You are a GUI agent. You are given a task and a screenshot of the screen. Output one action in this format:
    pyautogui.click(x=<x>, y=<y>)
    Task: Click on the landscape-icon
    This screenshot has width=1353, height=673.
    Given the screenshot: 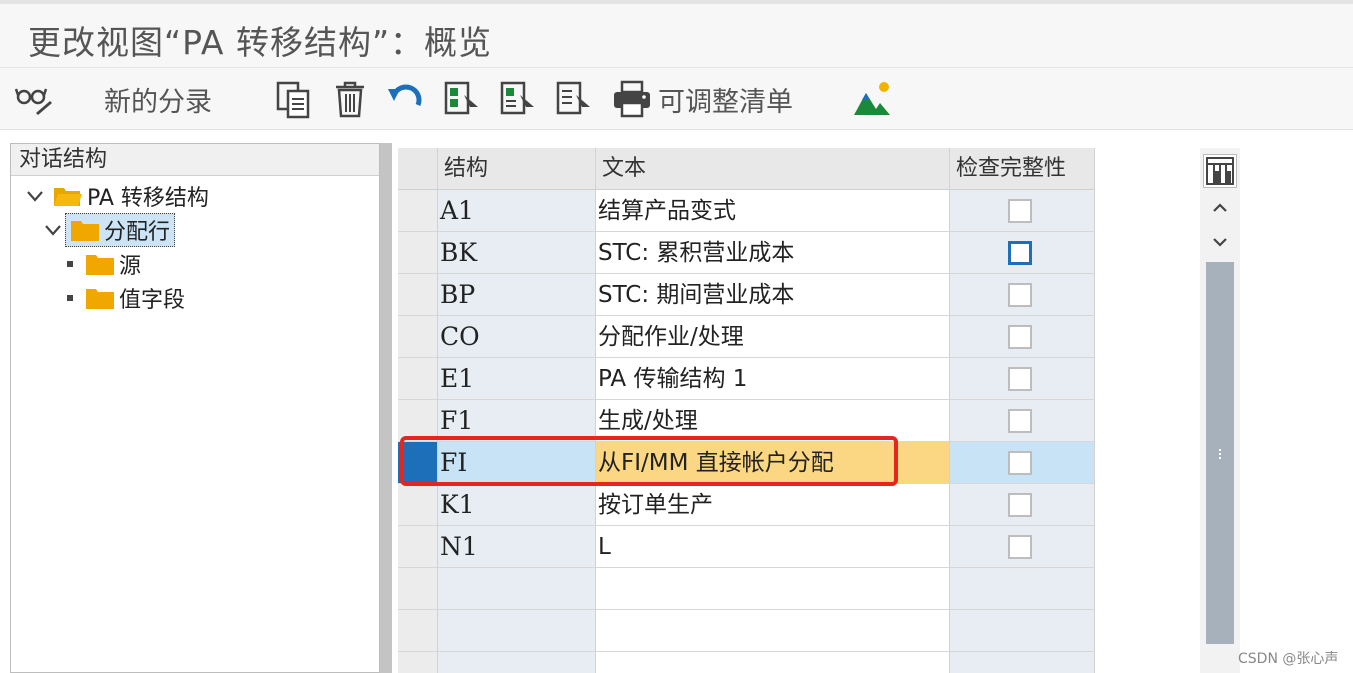 What is the action you would take?
    pyautogui.click(x=872, y=98)
    